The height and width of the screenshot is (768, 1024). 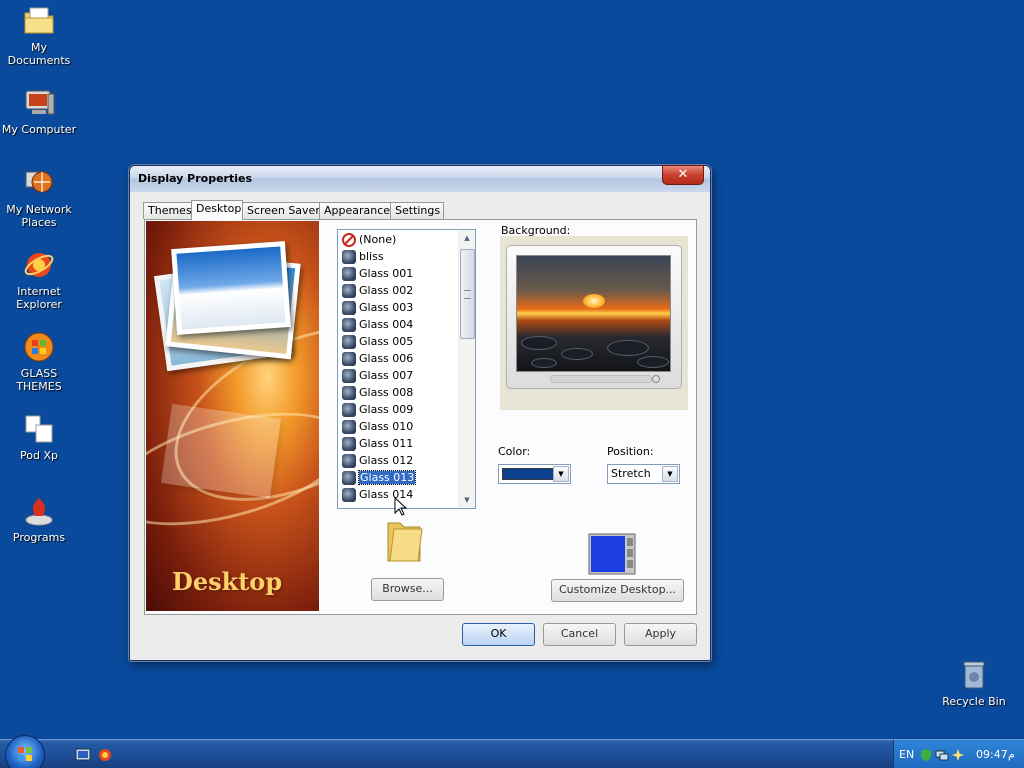 I want to click on list-item: Glass 005, so click(x=399, y=341).